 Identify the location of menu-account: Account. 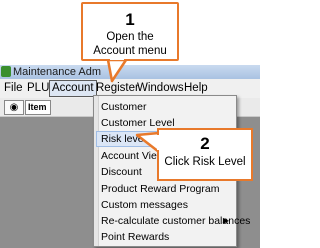
(73, 88).